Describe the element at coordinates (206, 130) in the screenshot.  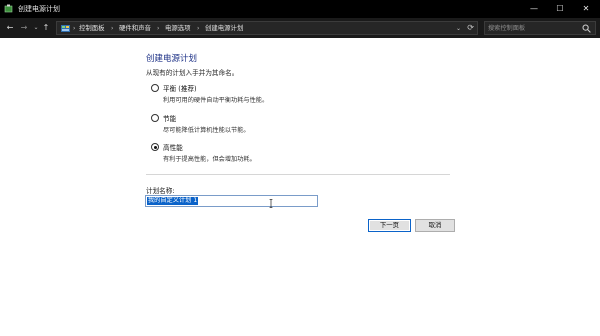
I see `option-description: 尽可能降低计算机性能以节能。` at that location.